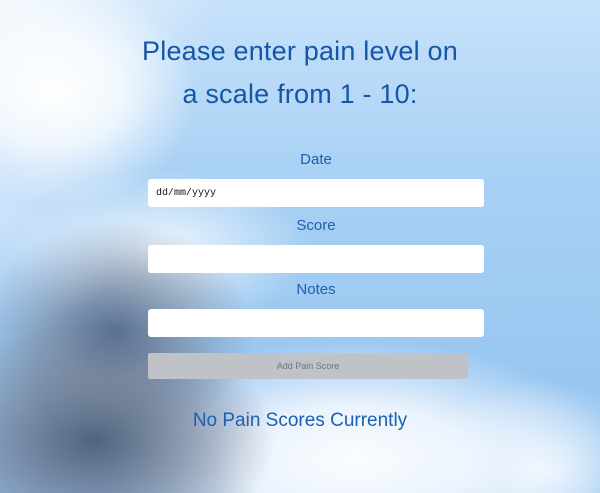  Describe the element at coordinates (316, 289) in the screenshot. I see `notes-label: Notes` at that location.